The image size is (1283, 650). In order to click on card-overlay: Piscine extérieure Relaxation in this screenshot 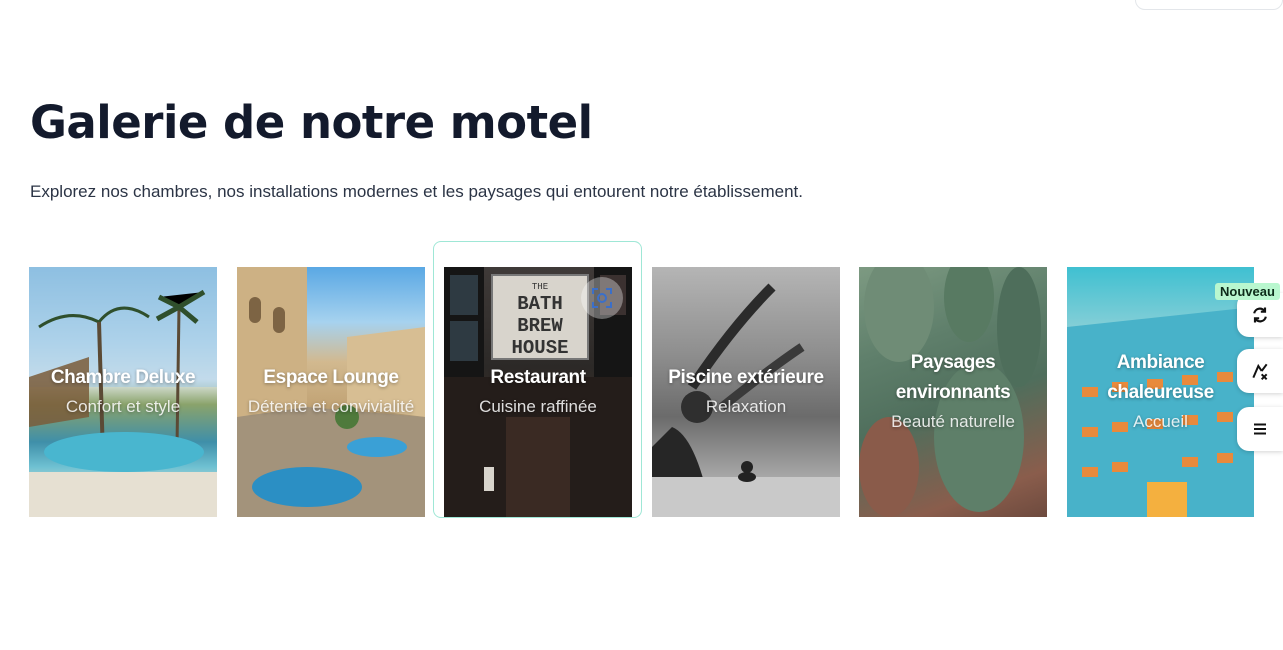, I will do `click(746, 392)`.